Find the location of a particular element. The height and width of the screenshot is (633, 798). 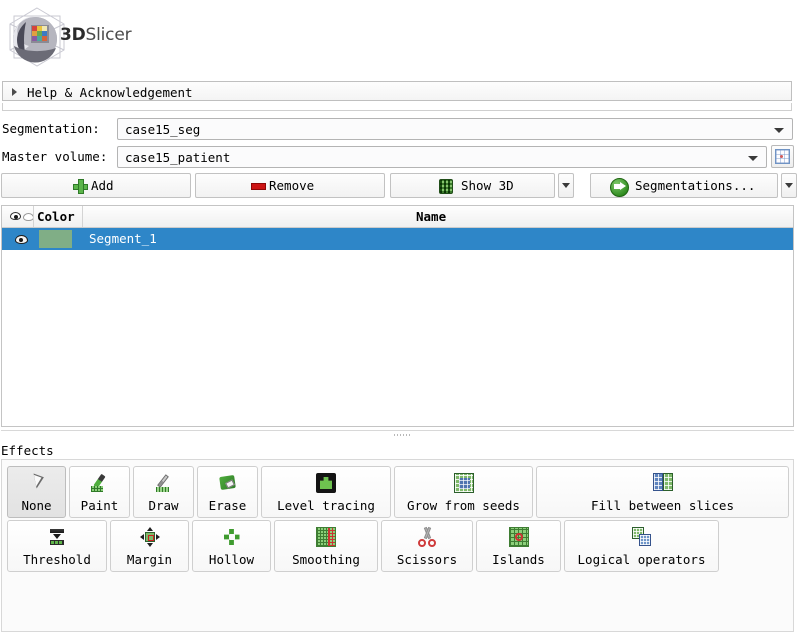

effect-label-level-tracing: Level tracing is located at coordinates (326, 505).